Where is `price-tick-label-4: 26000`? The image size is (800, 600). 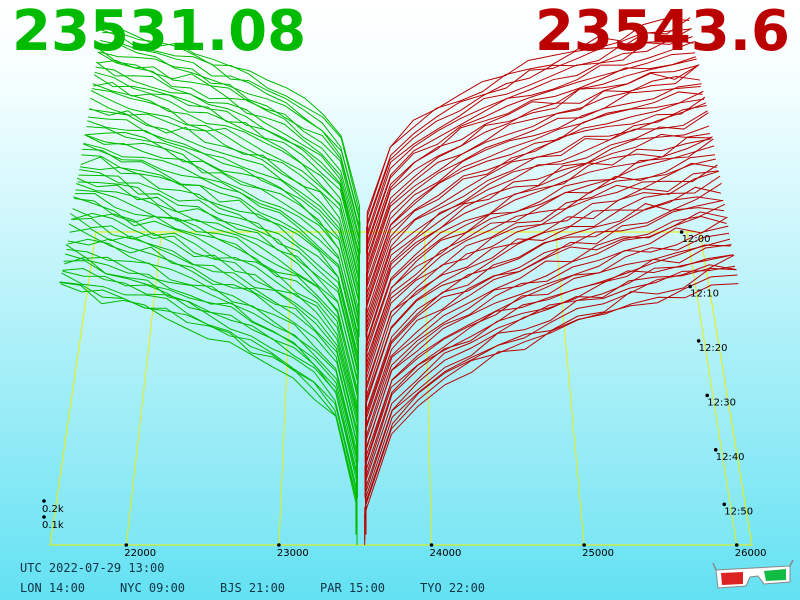 price-tick-label-4: 26000 is located at coordinates (751, 553).